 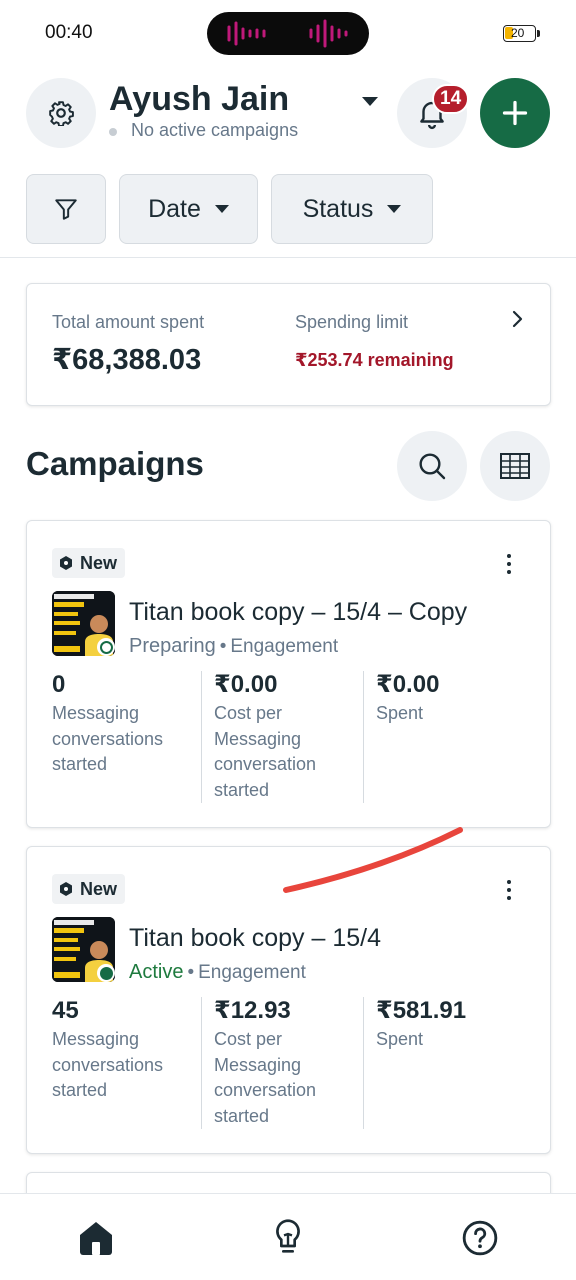 I want to click on funnel-icon, so click(x=66, y=209).